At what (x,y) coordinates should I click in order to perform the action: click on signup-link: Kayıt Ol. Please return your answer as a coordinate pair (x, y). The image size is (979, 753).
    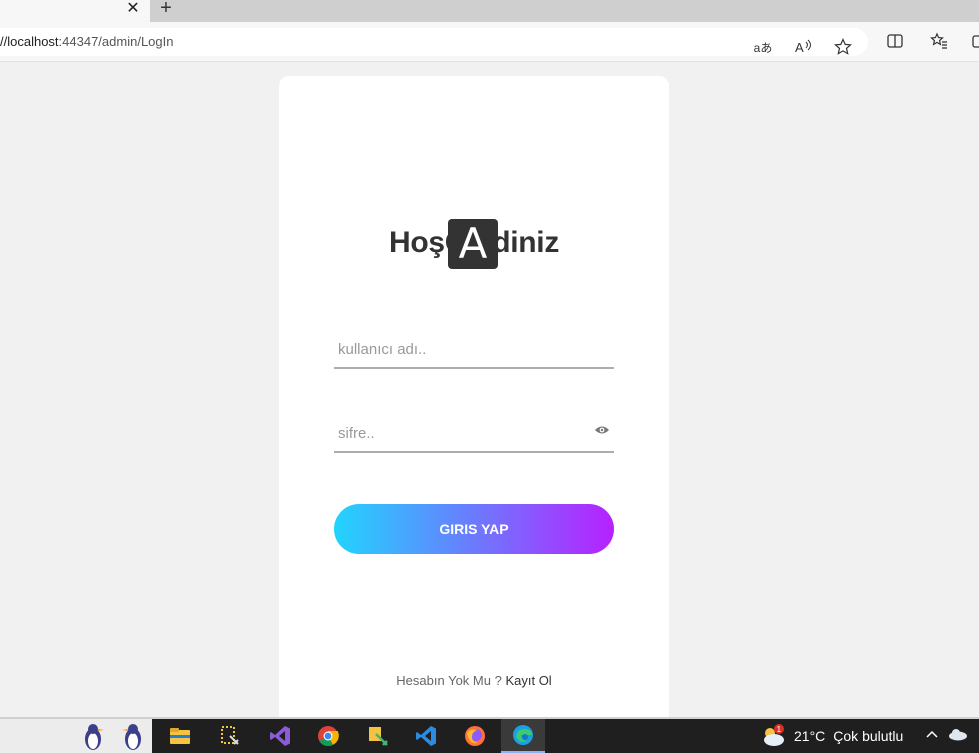
    Looking at the image, I should click on (528, 680).